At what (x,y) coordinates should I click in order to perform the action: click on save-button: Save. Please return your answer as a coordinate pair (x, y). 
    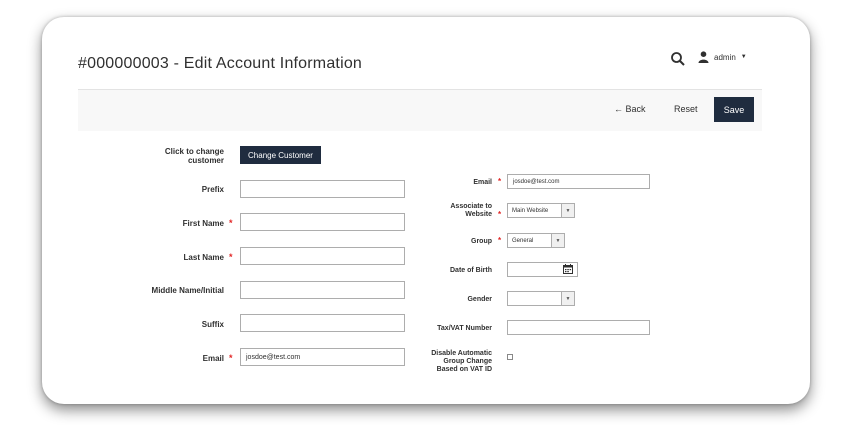
    Looking at the image, I should click on (734, 109).